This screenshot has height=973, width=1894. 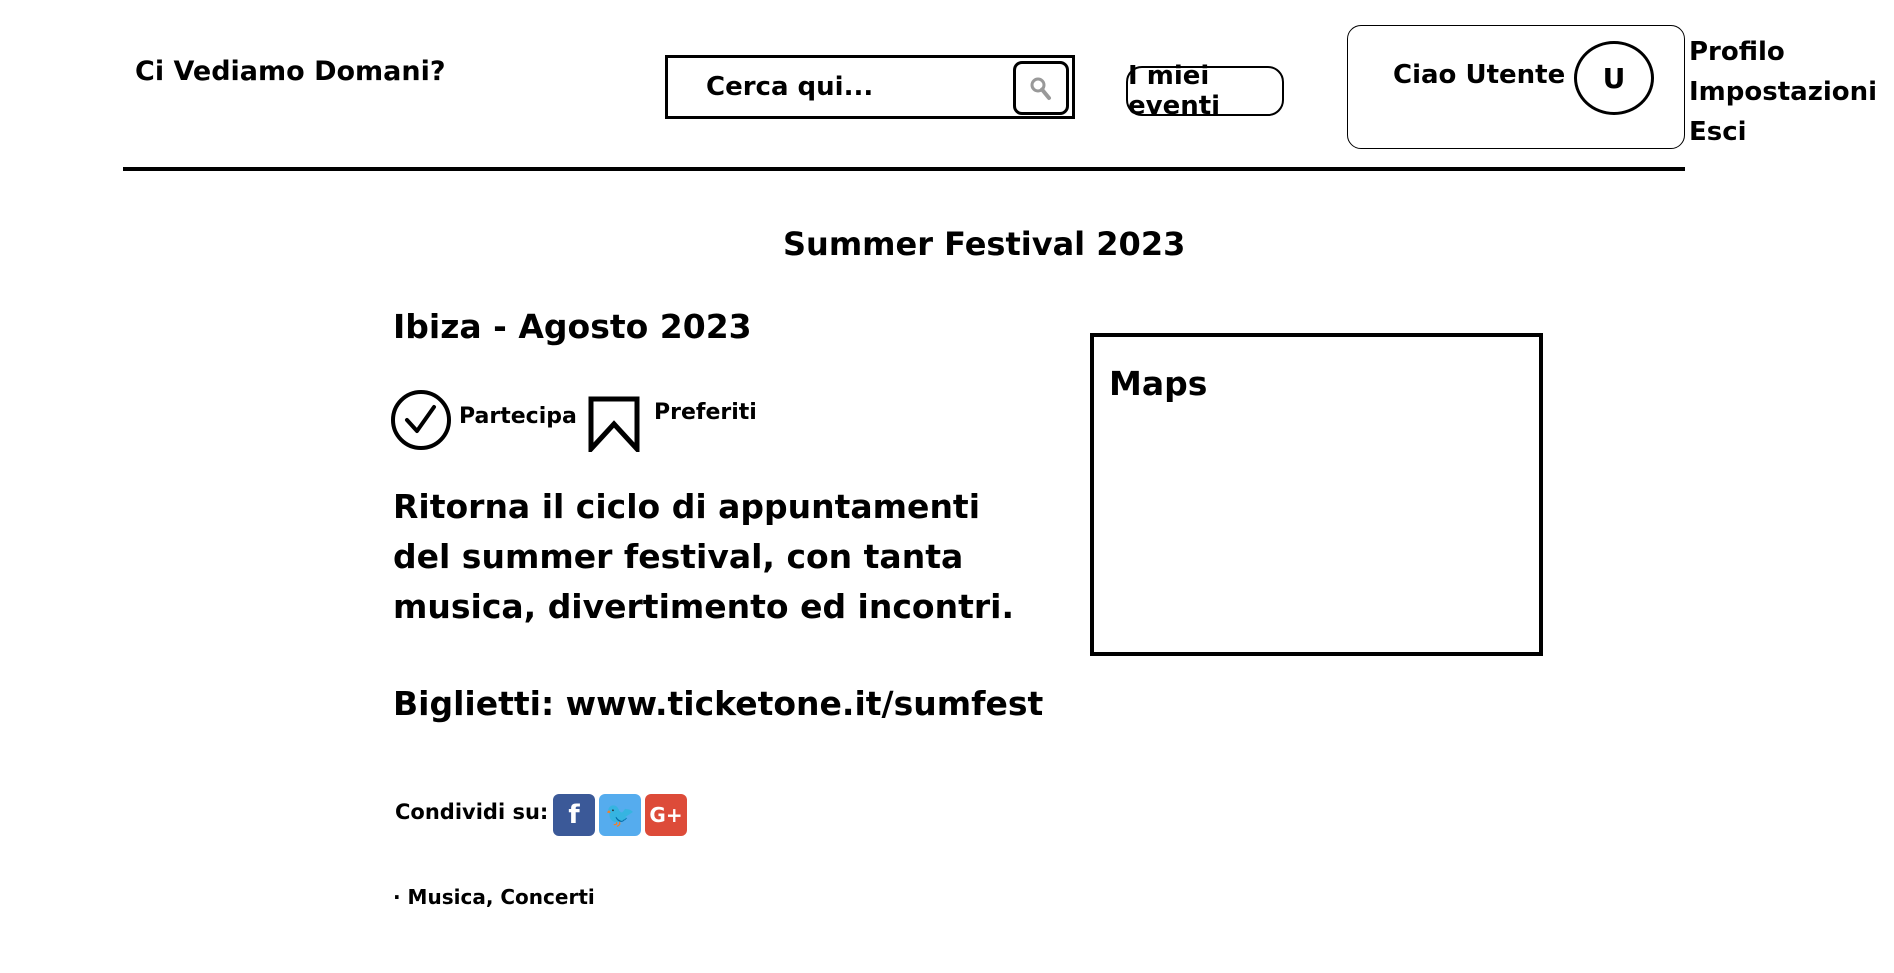 I want to click on event-title: Summer Festival 2023, so click(x=984, y=244).